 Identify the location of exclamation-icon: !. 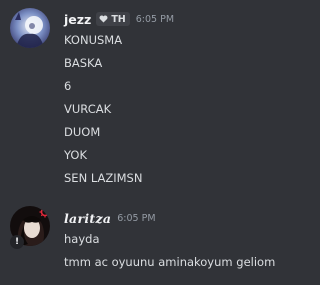
(17, 242).